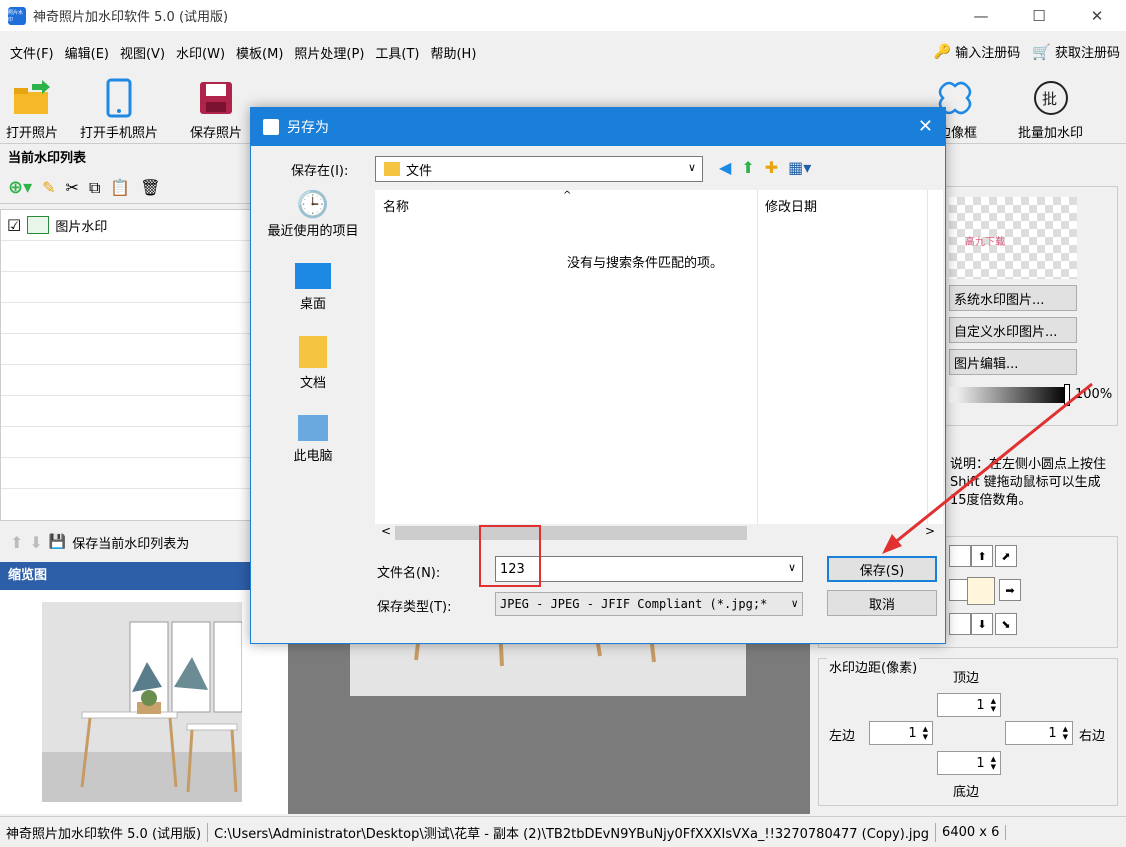  I want to click on new-folder-icon: ✚, so click(771, 167).